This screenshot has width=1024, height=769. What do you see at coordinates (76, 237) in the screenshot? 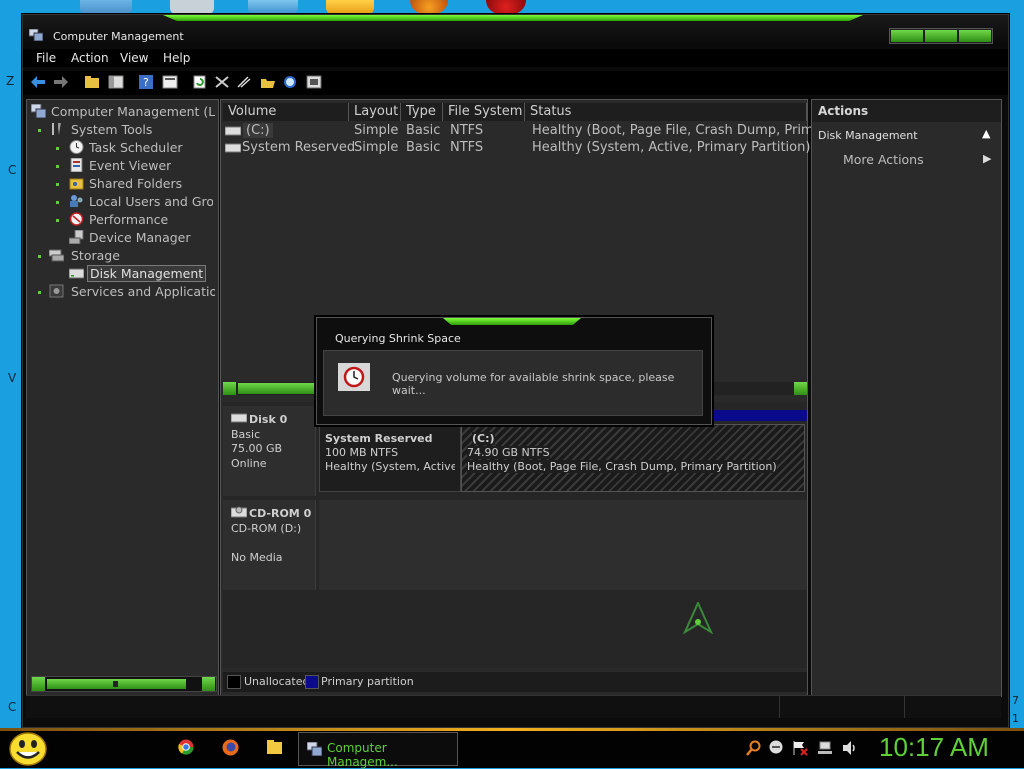
I see `device-manager-icon` at bounding box center [76, 237].